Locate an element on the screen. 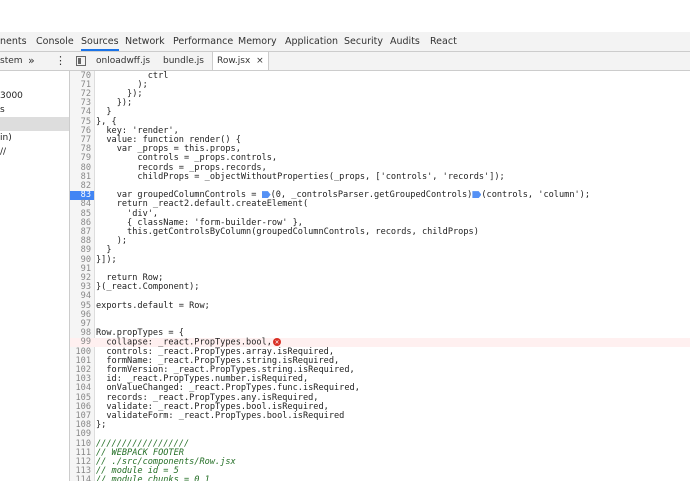  code-text: Row.propTypes = { is located at coordinates (140, 333).